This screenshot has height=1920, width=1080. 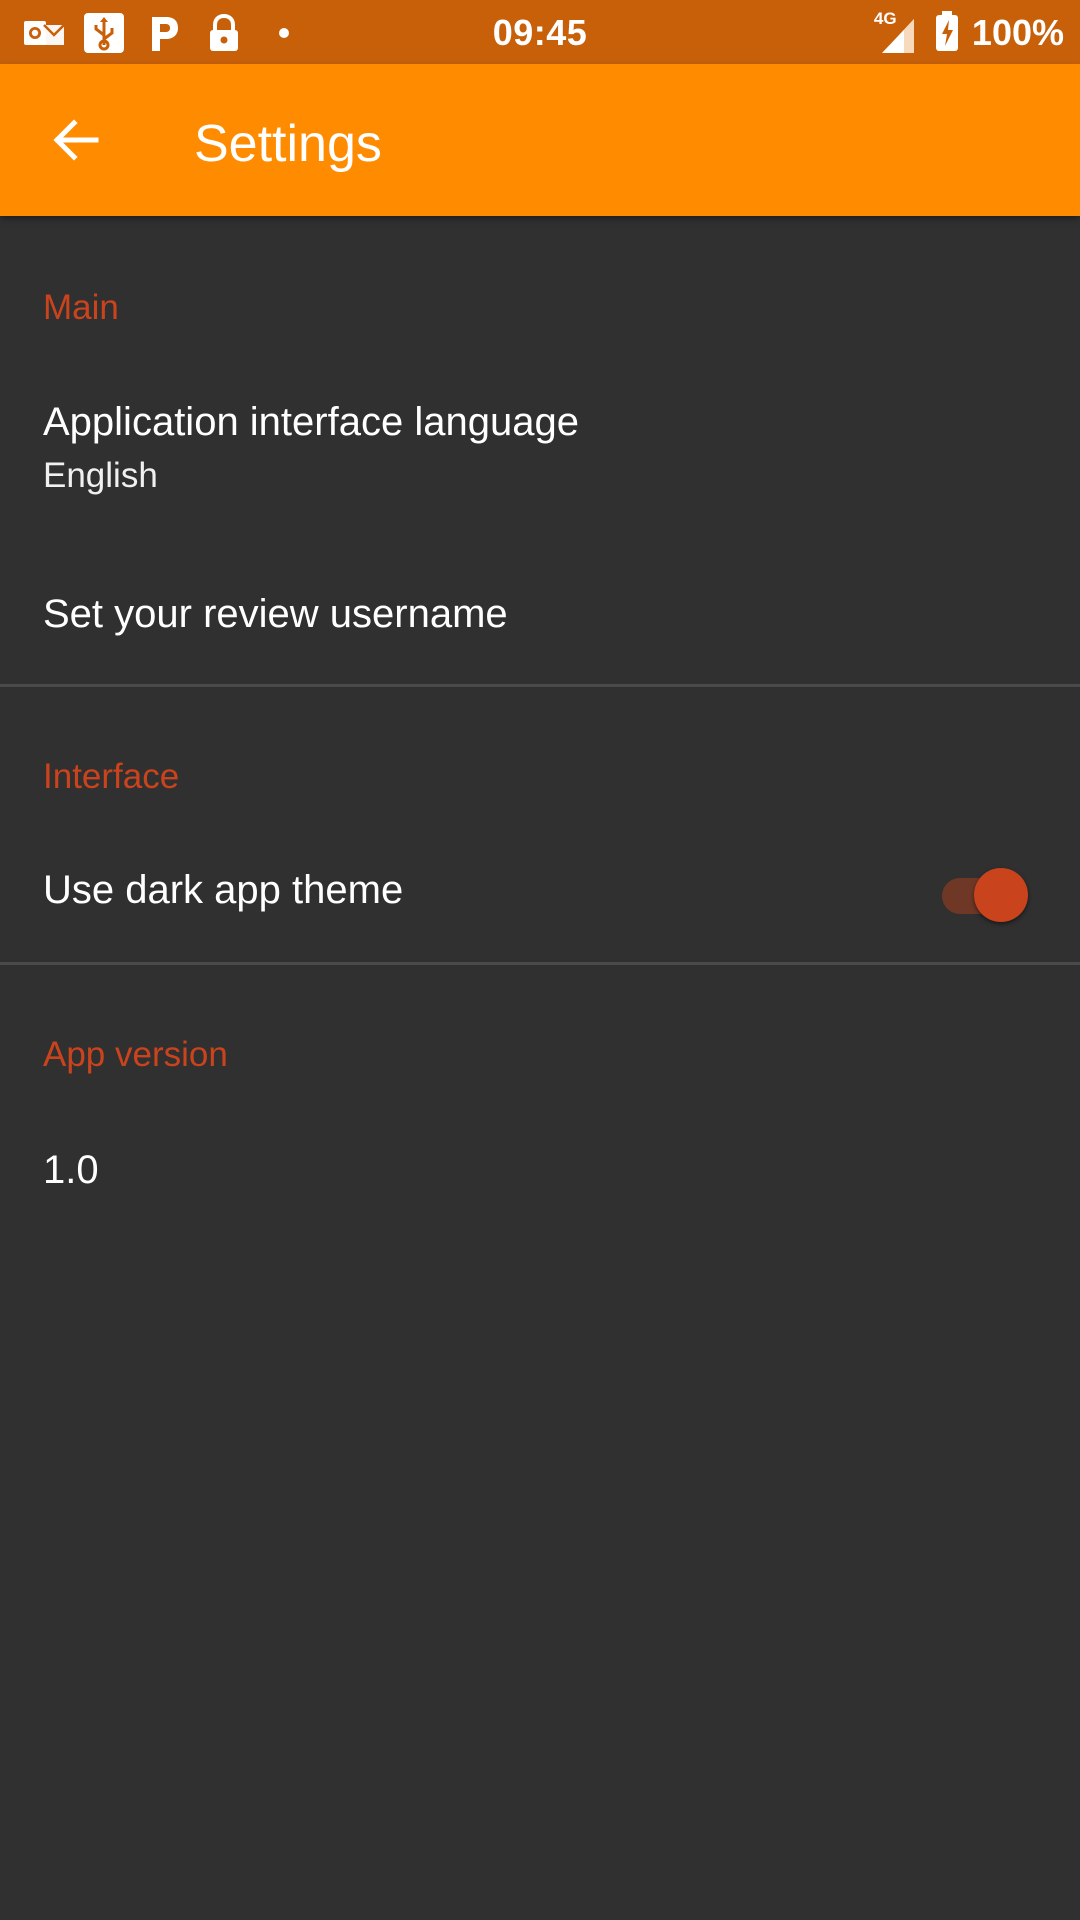 What do you see at coordinates (71, 1170) in the screenshot?
I see `app-version-value: 1.0` at bounding box center [71, 1170].